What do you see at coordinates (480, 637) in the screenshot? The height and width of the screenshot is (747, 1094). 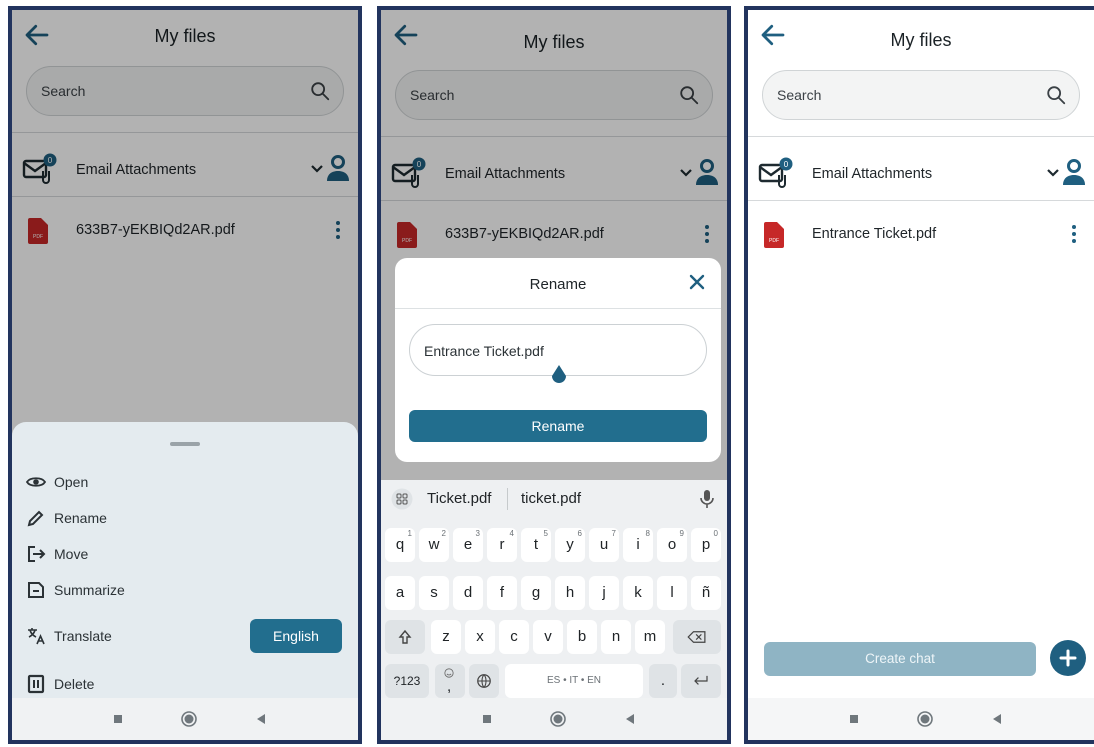 I see `key-x: x` at bounding box center [480, 637].